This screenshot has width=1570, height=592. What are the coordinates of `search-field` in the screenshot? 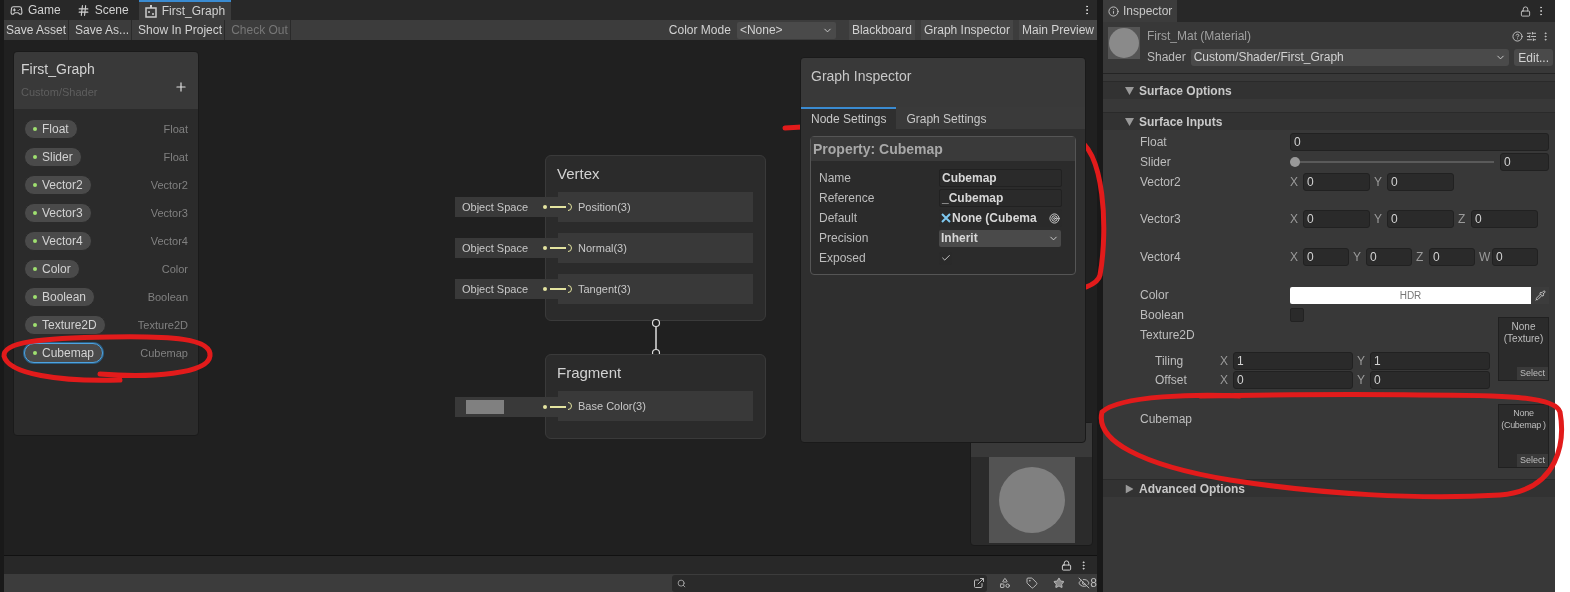 It's located at (829, 583).